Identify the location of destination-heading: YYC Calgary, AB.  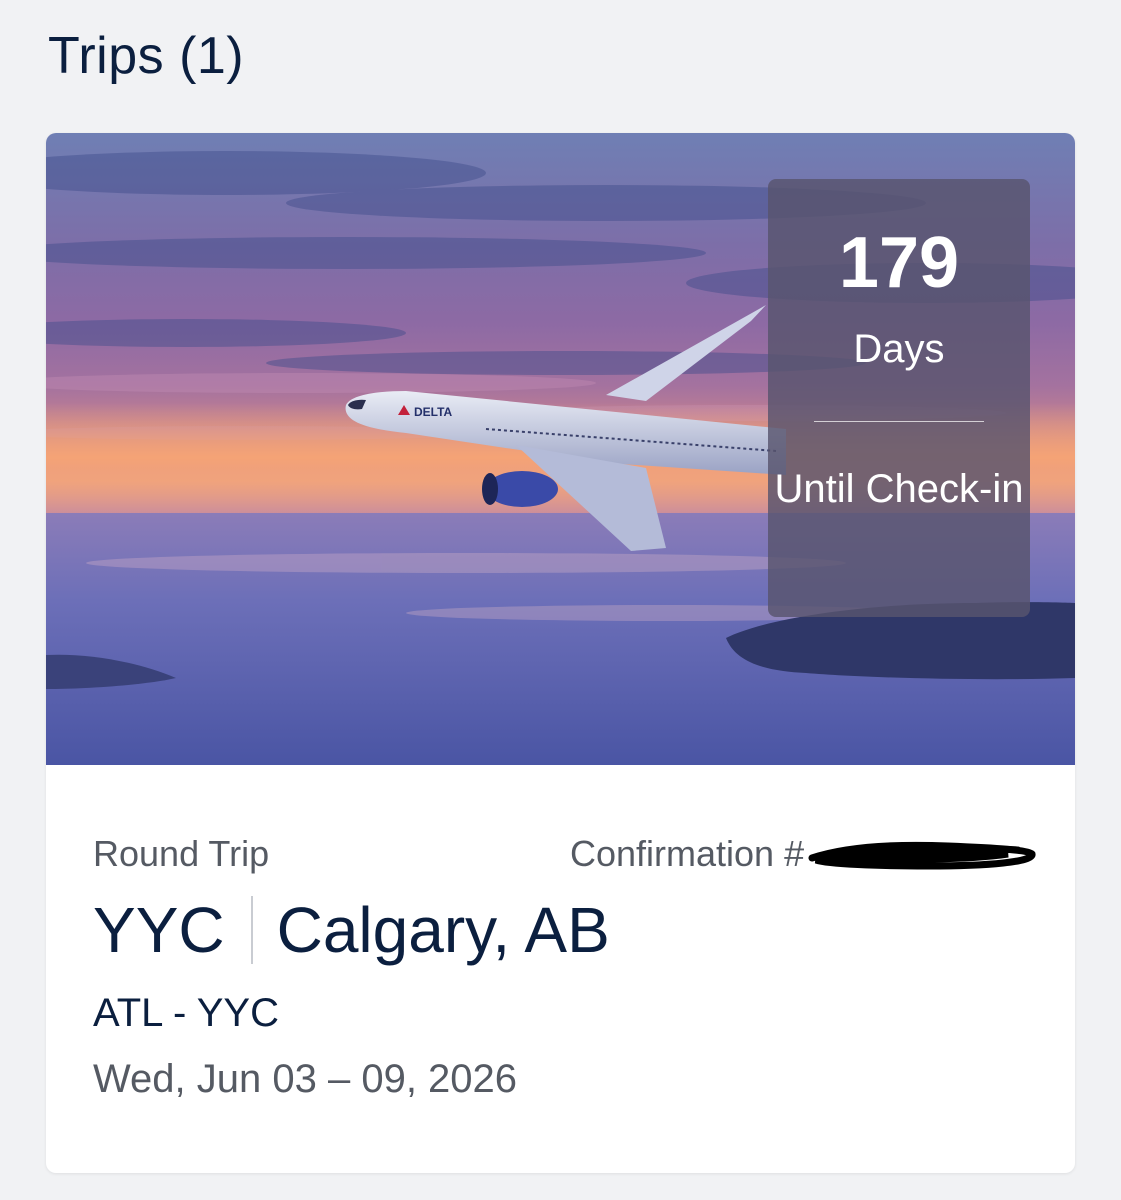
(351, 930).